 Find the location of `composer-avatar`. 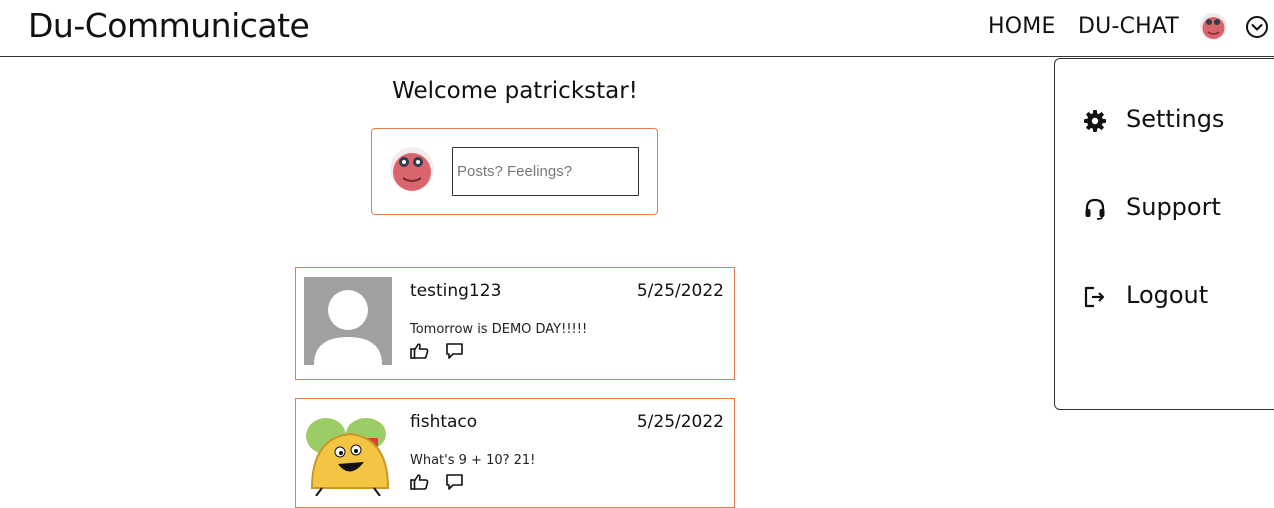

composer-avatar is located at coordinates (412, 169).